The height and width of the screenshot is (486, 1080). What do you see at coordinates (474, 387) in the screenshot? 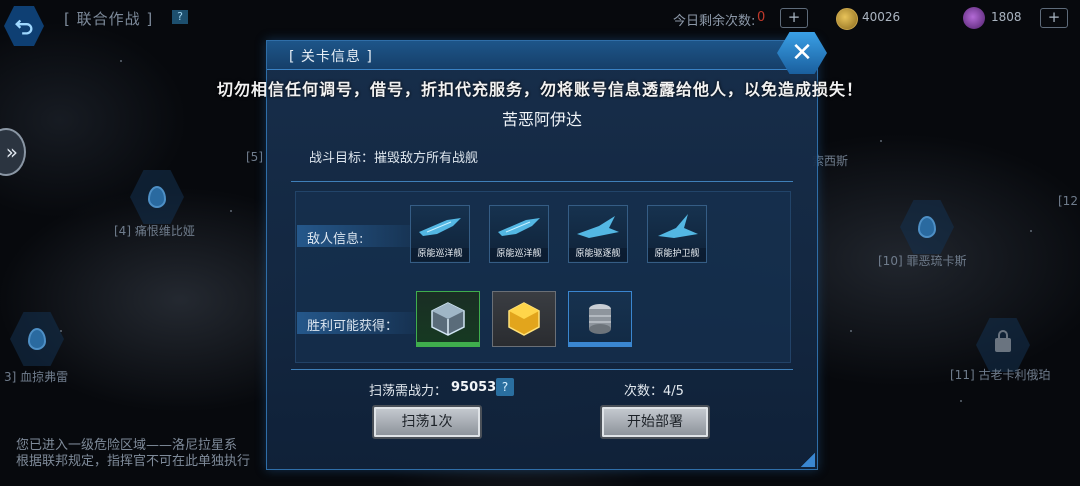
I see `sweep-power-value: 95053` at bounding box center [474, 387].